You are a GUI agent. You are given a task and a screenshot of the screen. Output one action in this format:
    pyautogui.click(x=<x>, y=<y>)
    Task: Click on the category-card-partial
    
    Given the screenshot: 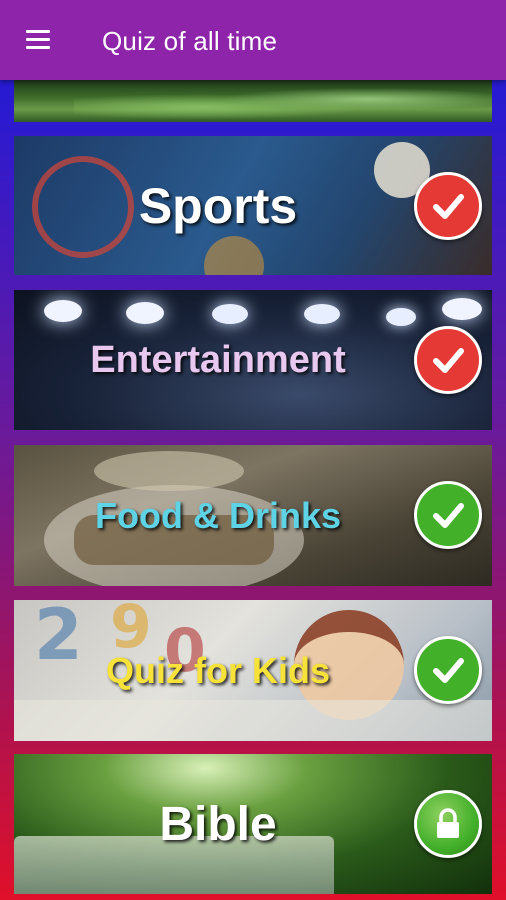 What is the action you would take?
    pyautogui.click(x=253, y=101)
    